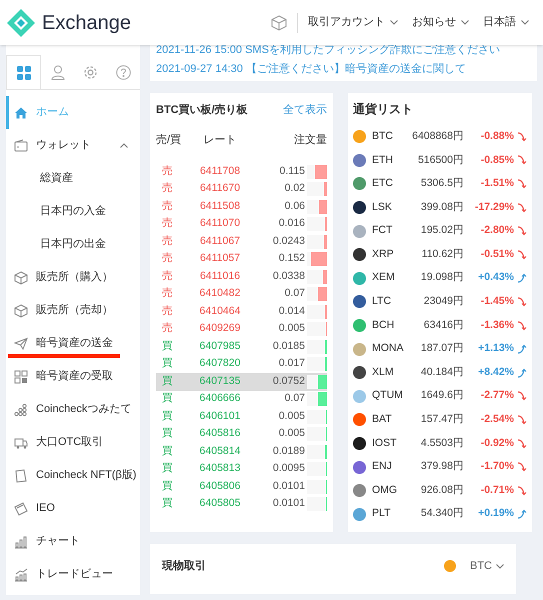 Image resolution: width=543 pixels, height=600 pixels. What do you see at coordinates (220, 276) in the screenshot?
I see `rate-cell-text: 6411016` at bounding box center [220, 276].